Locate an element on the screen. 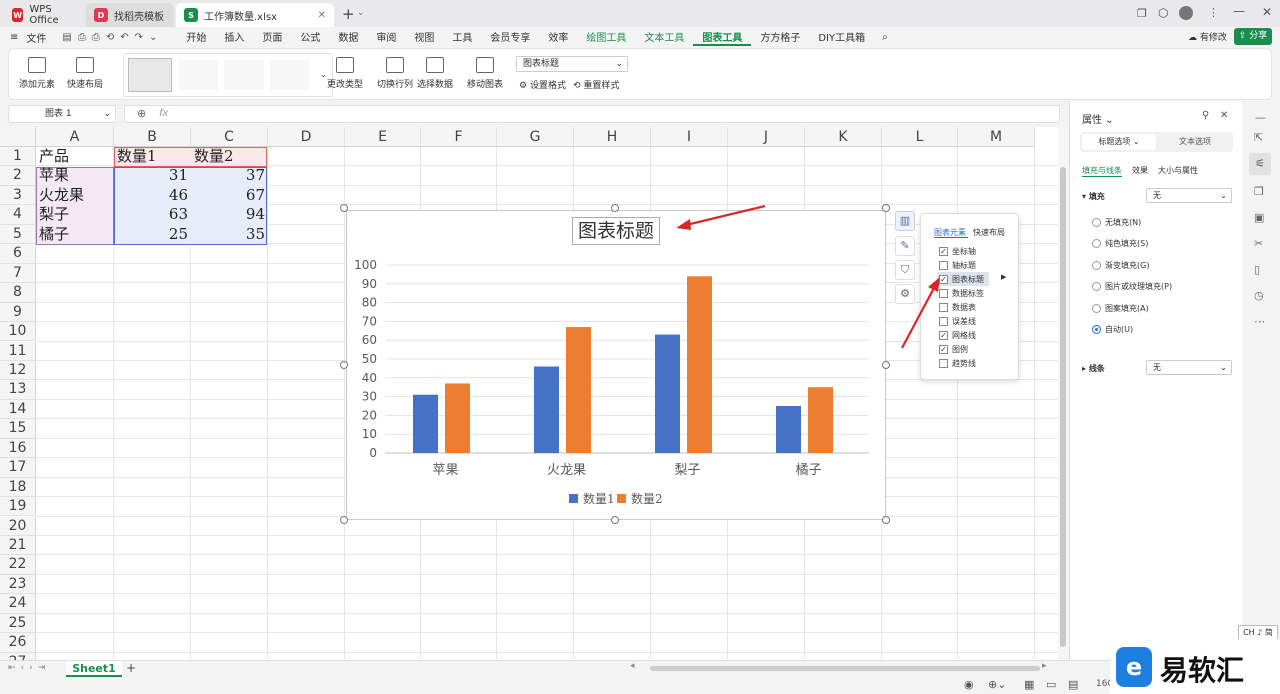 This screenshot has width=1280, height=694. row-header: 9 is located at coordinates (18, 312).